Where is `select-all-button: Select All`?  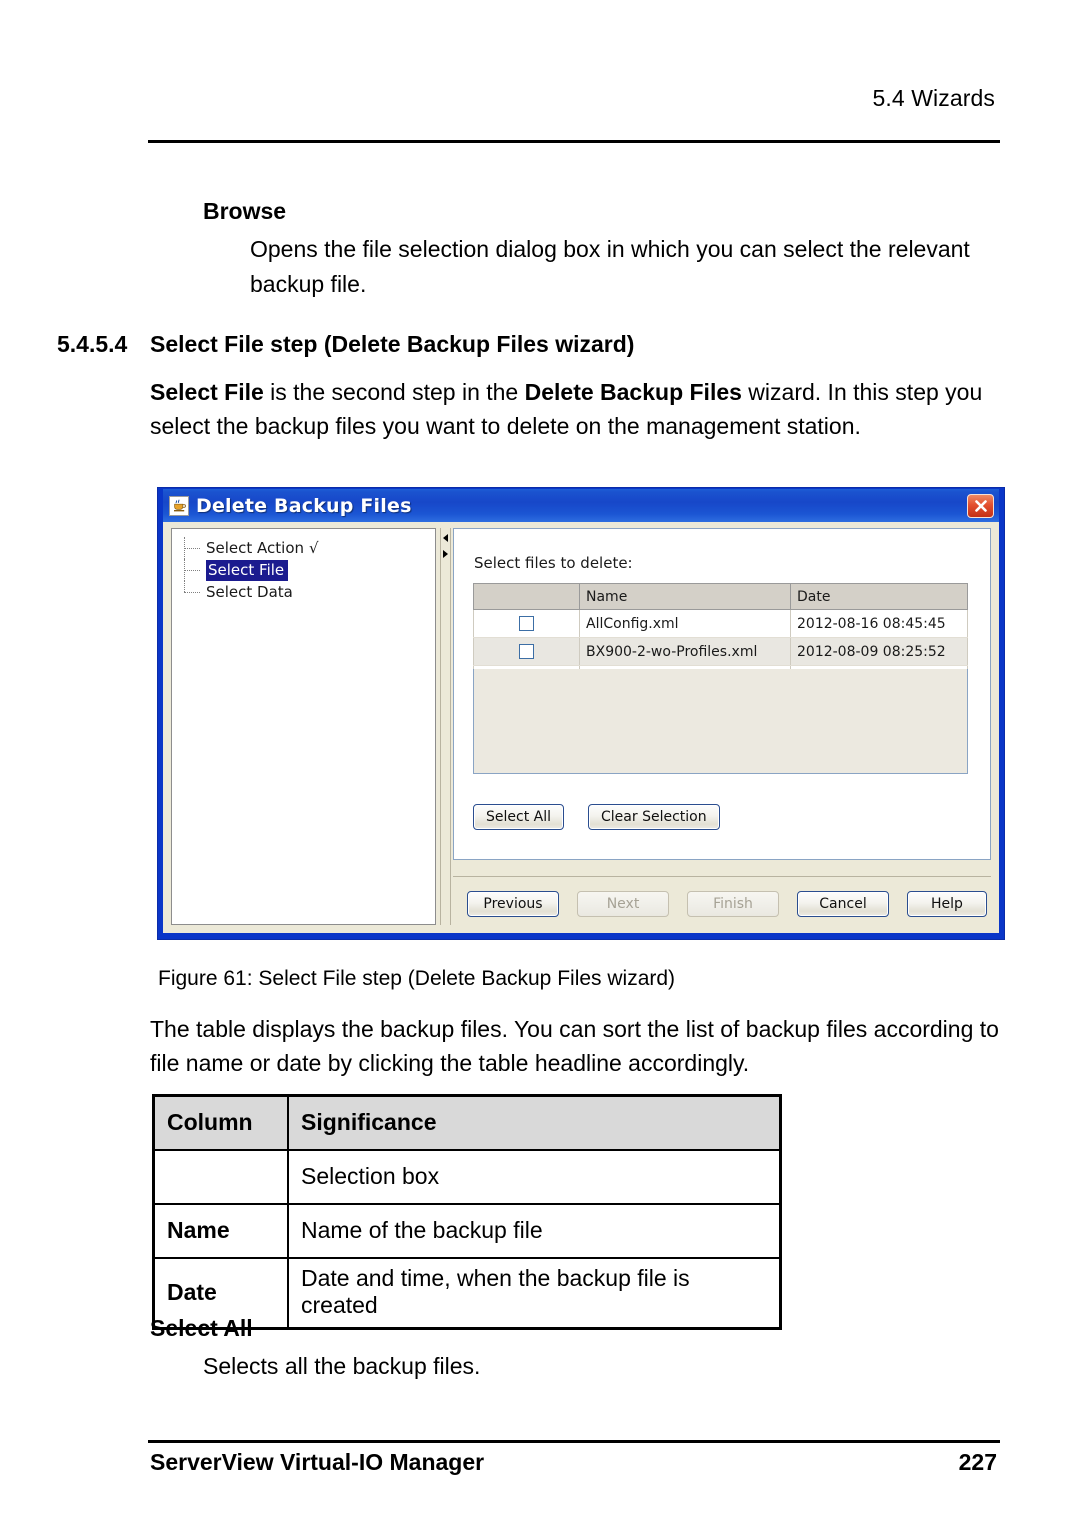 select-all-button: Select All is located at coordinates (518, 817).